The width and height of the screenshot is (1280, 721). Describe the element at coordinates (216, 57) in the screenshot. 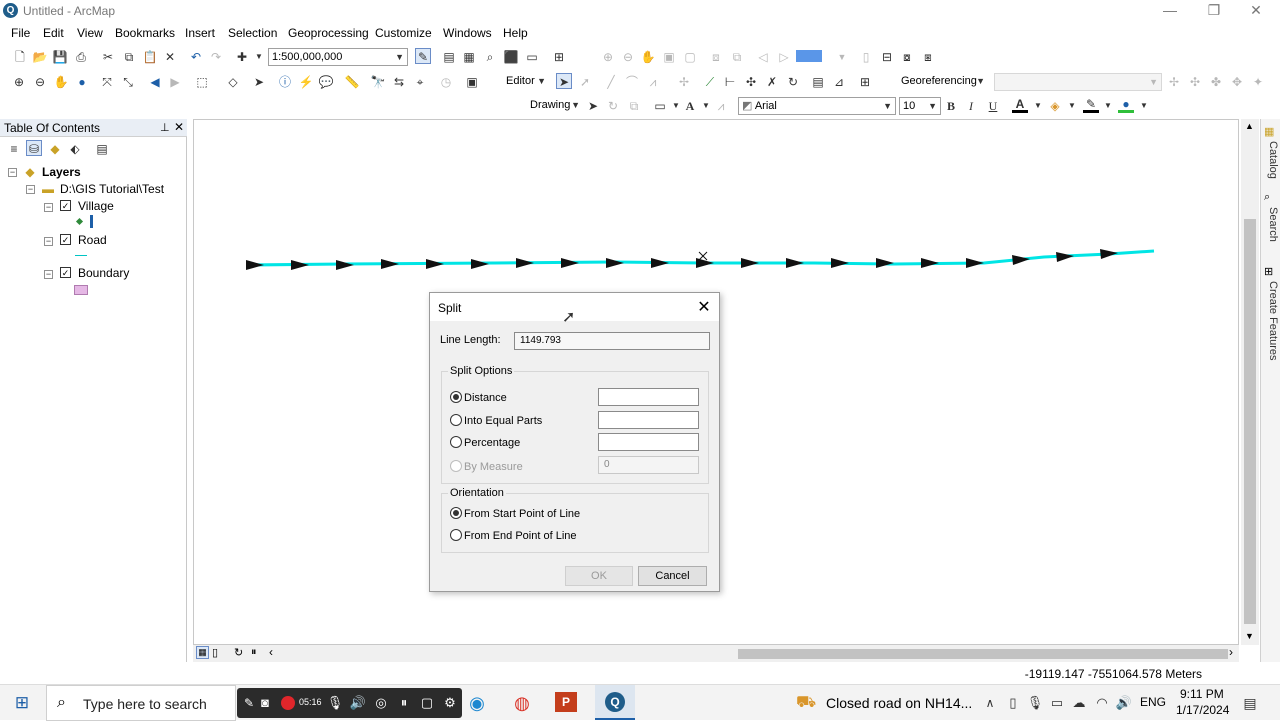

I see `redo-icon: ↷` at that location.